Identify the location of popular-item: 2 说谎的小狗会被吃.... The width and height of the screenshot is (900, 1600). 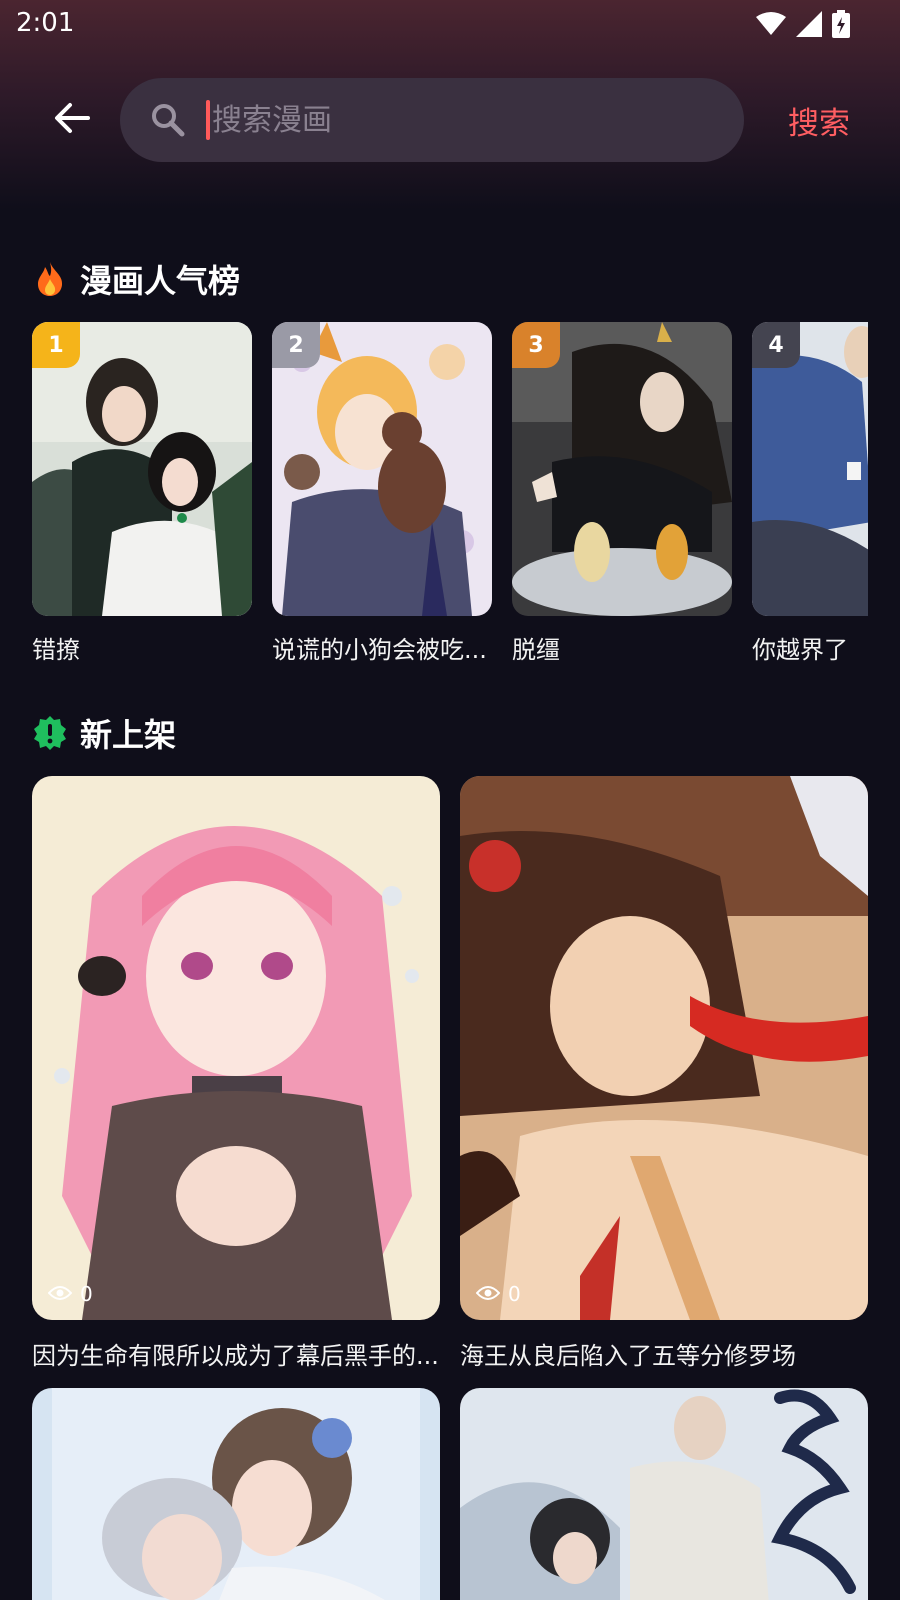
(382, 492).